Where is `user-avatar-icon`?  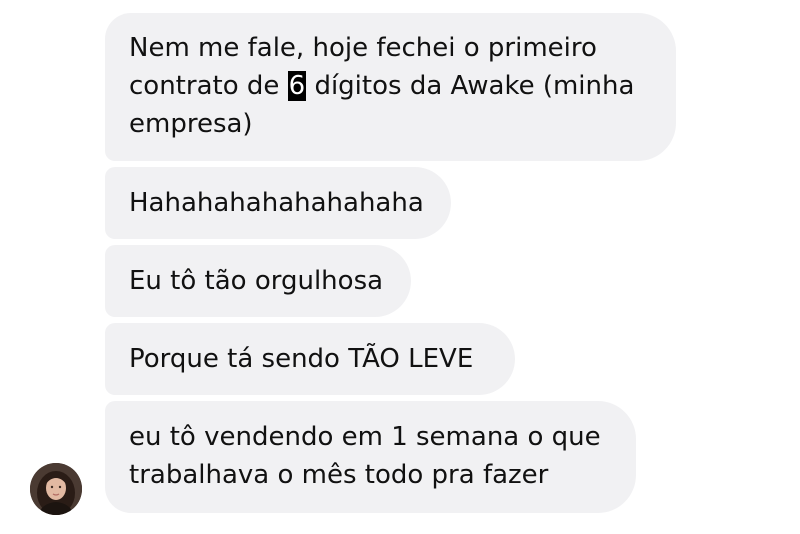
user-avatar-icon is located at coordinates (56, 489).